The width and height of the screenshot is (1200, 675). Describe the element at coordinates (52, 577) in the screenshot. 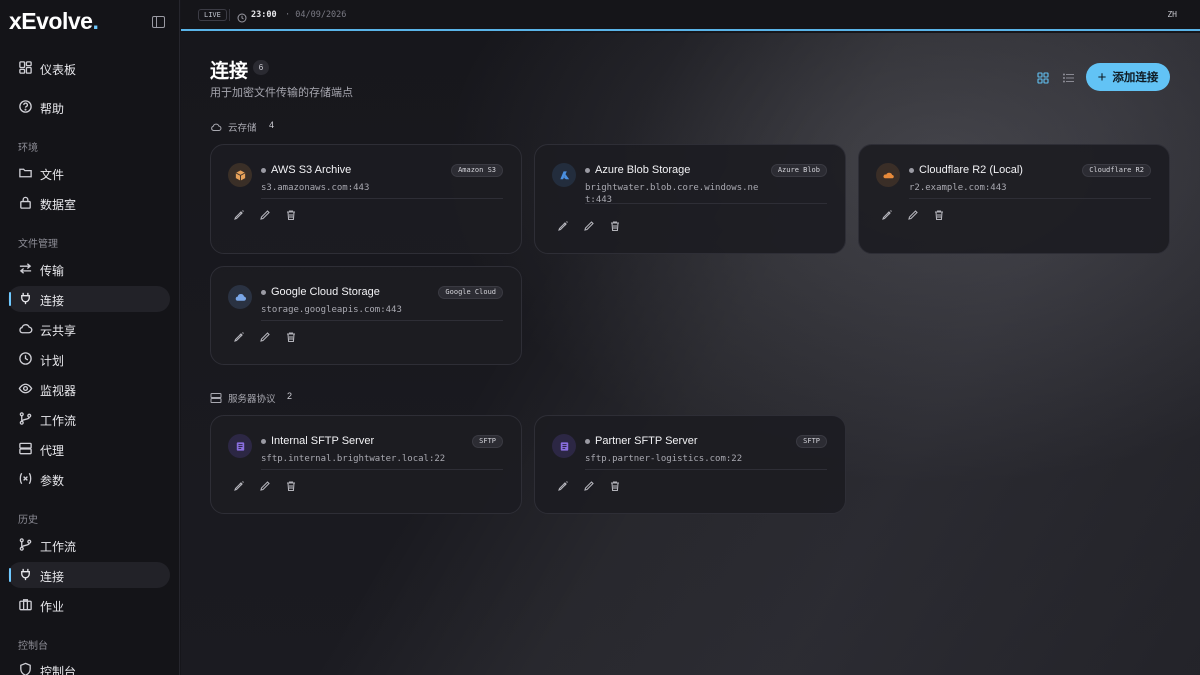

I see `sidebar-item-label: 连接` at that location.